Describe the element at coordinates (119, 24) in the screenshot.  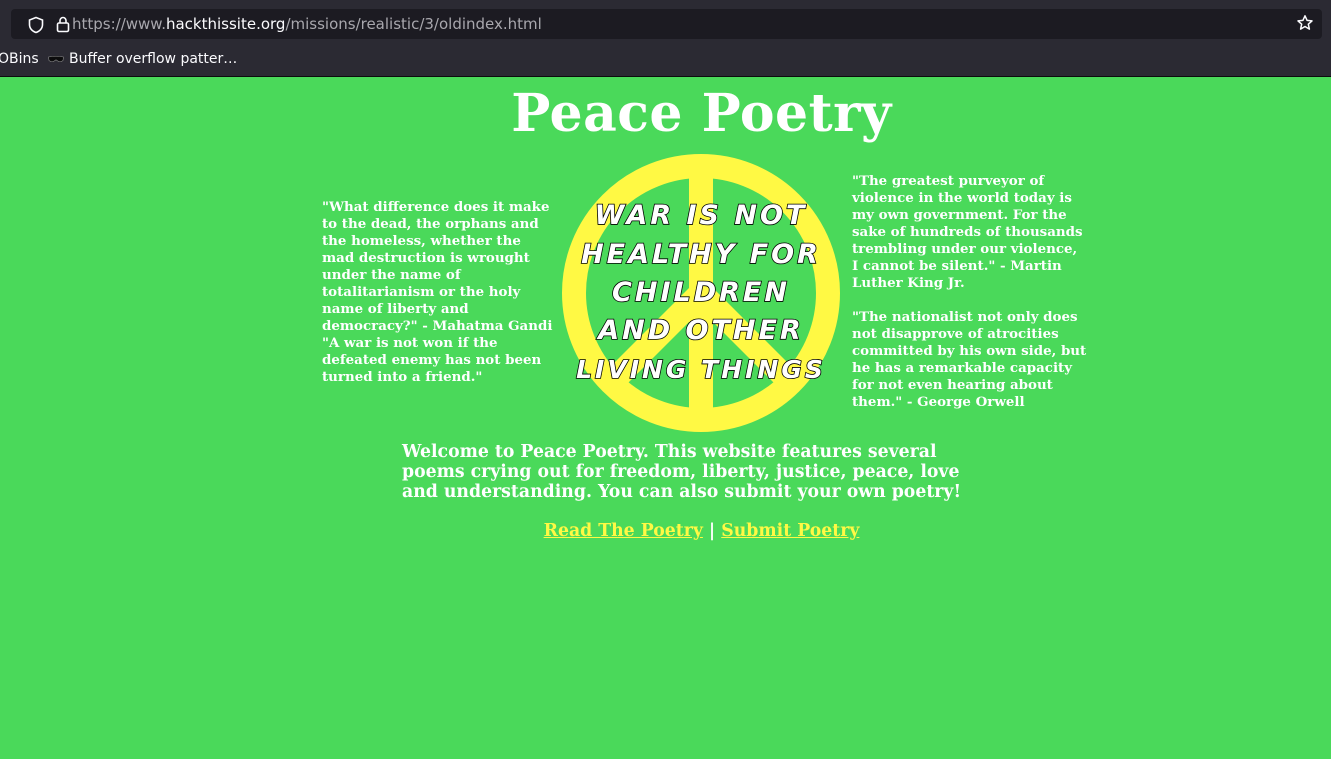
I see `url-prefix: https://www.` at that location.